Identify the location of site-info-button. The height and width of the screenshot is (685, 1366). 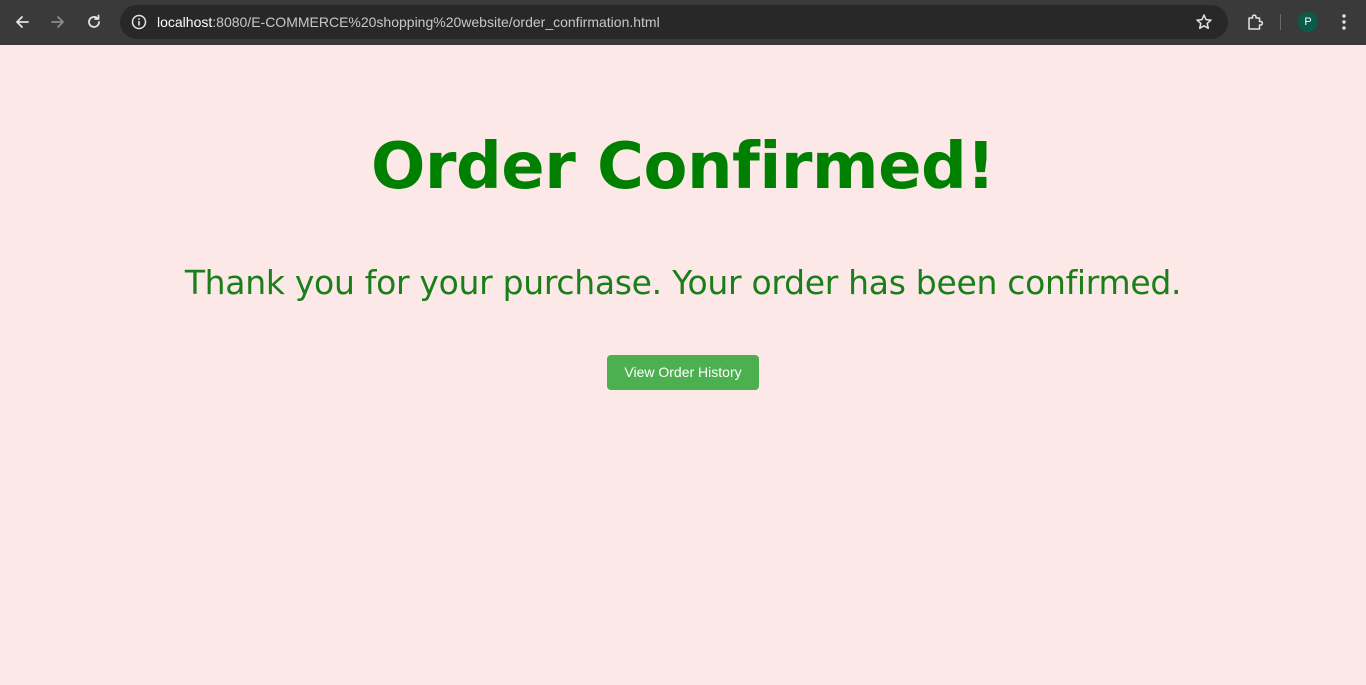
(139, 22).